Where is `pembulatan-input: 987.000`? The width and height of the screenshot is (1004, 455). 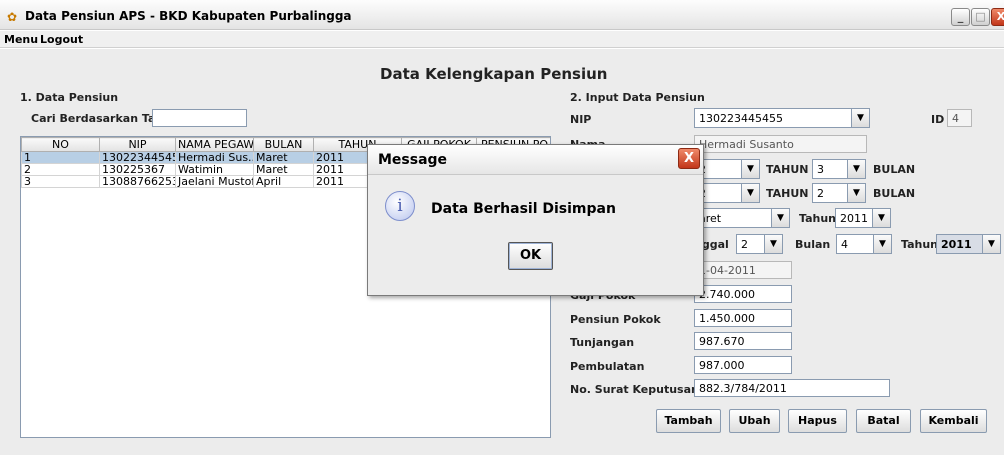 pembulatan-input: 987.000 is located at coordinates (743, 365).